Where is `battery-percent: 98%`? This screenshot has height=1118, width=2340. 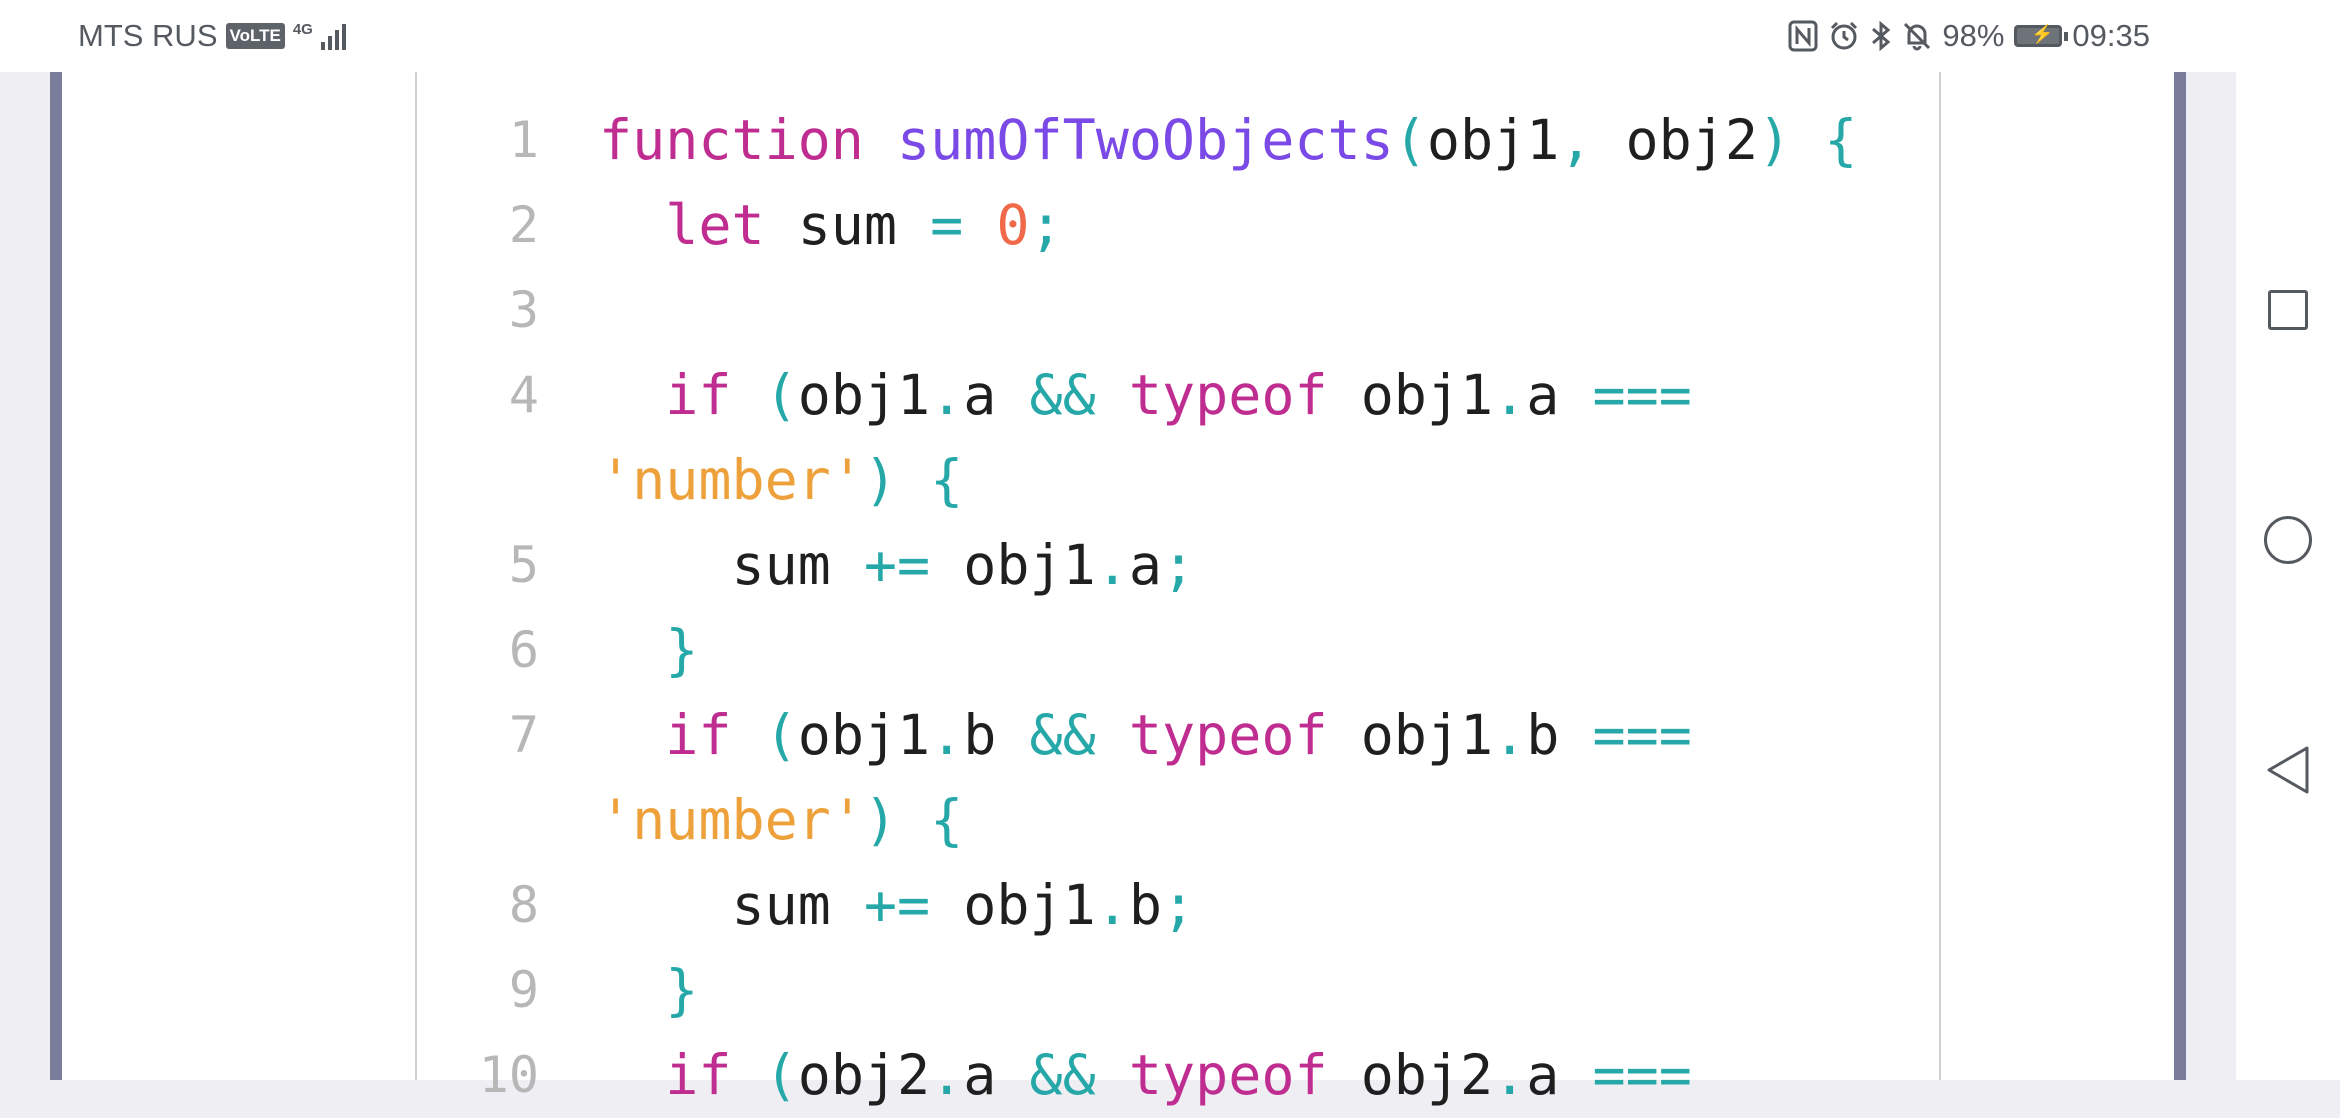
battery-percent: 98% is located at coordinates (1973, 35).